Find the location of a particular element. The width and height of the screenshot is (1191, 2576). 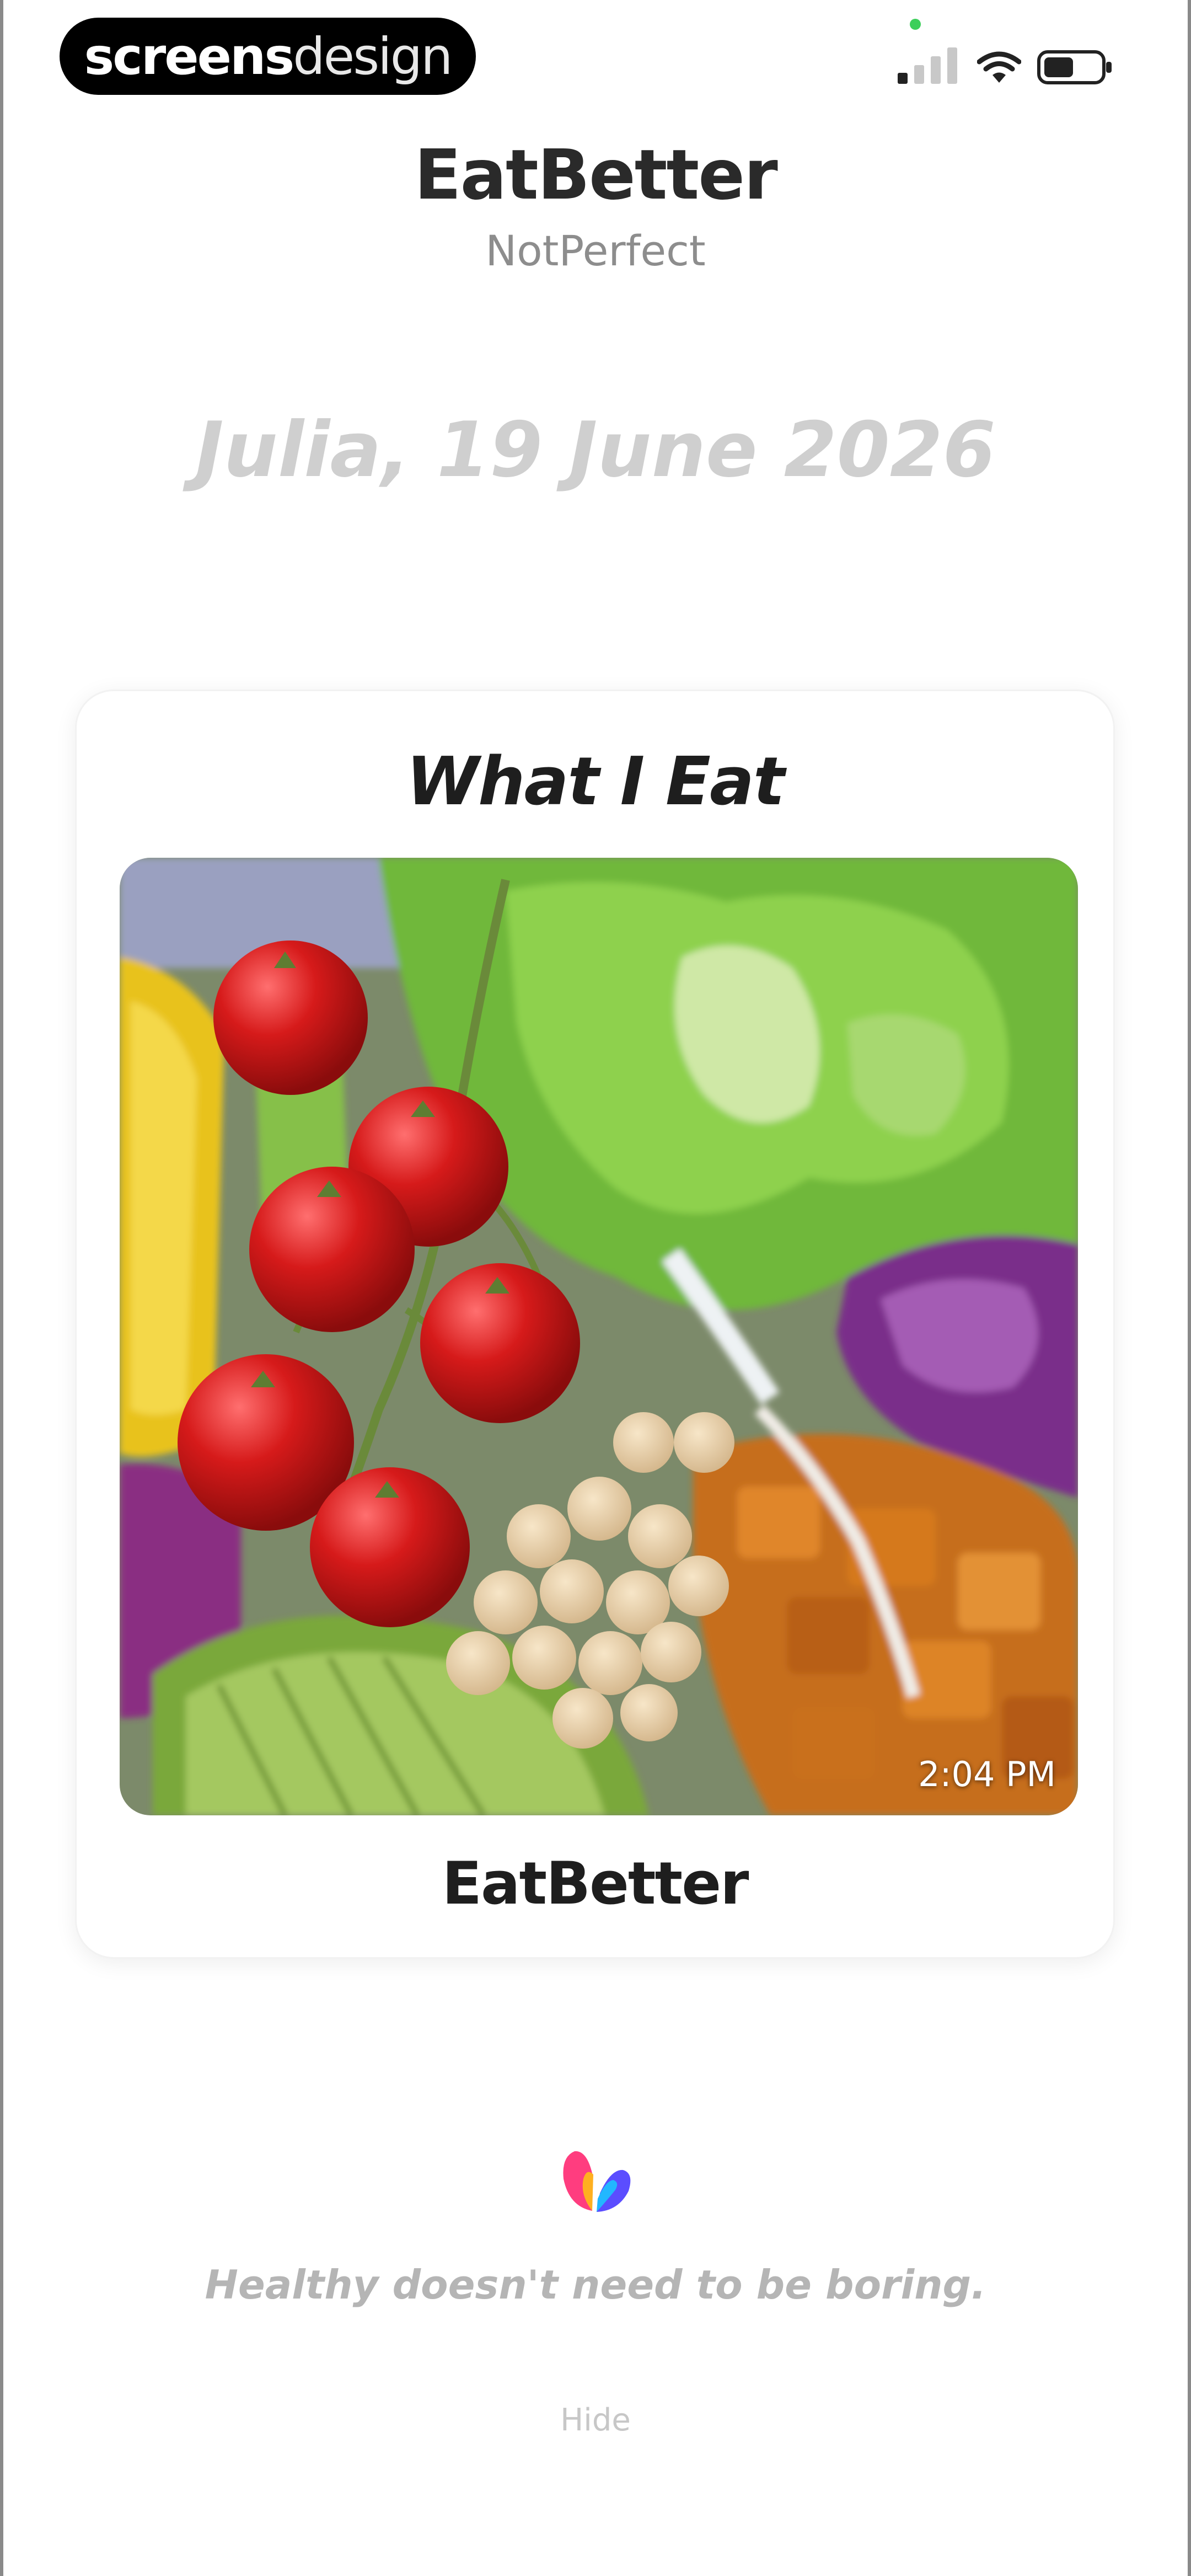

signal-icon is located at coordinates (927, 65).